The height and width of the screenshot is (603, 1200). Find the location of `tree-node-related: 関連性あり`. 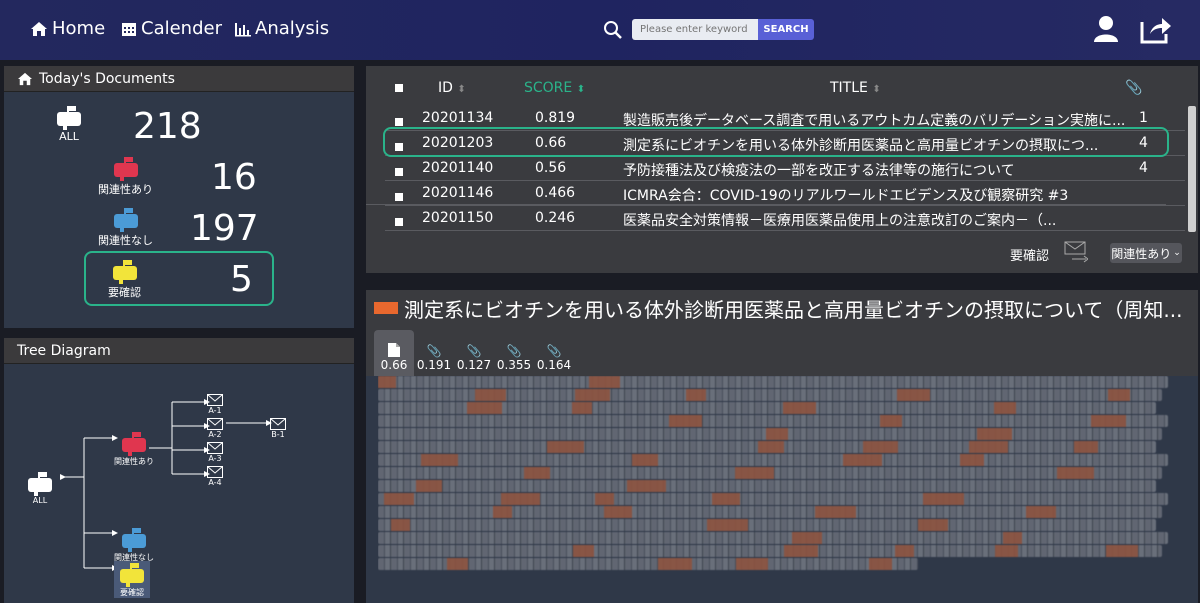

tree-node-related: 関連性あり is located at coordinates (134, 448).